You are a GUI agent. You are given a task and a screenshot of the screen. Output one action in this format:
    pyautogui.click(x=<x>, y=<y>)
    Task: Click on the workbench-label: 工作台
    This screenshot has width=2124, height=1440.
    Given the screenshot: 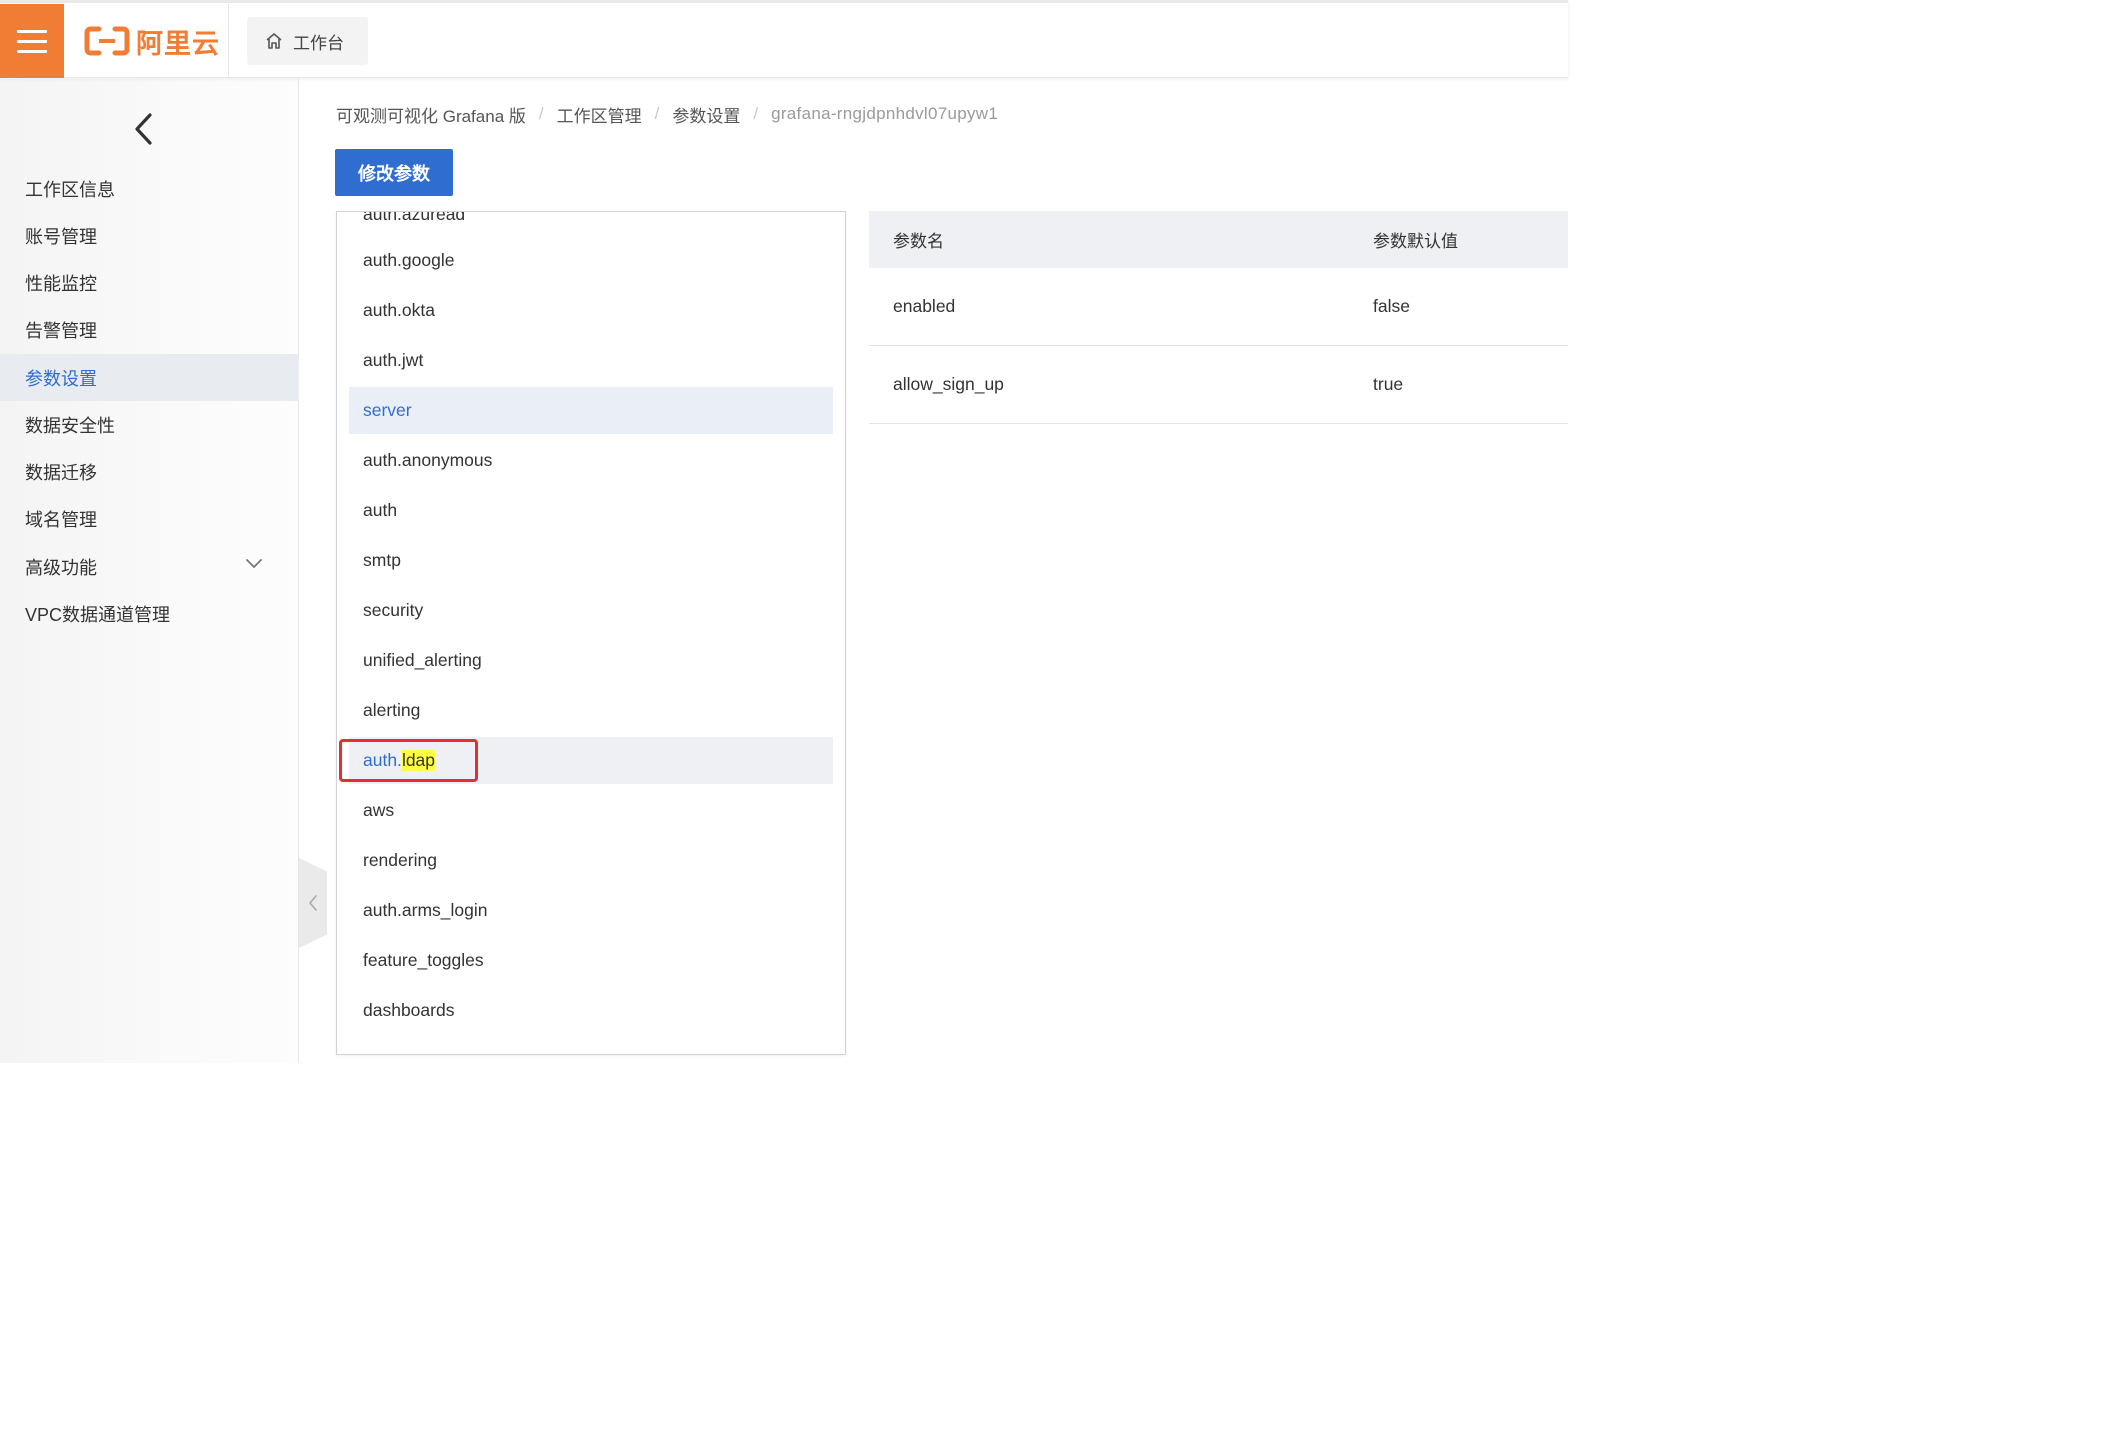 What is the action you would take?
    pyautogui.click(x=318, y=43)
    